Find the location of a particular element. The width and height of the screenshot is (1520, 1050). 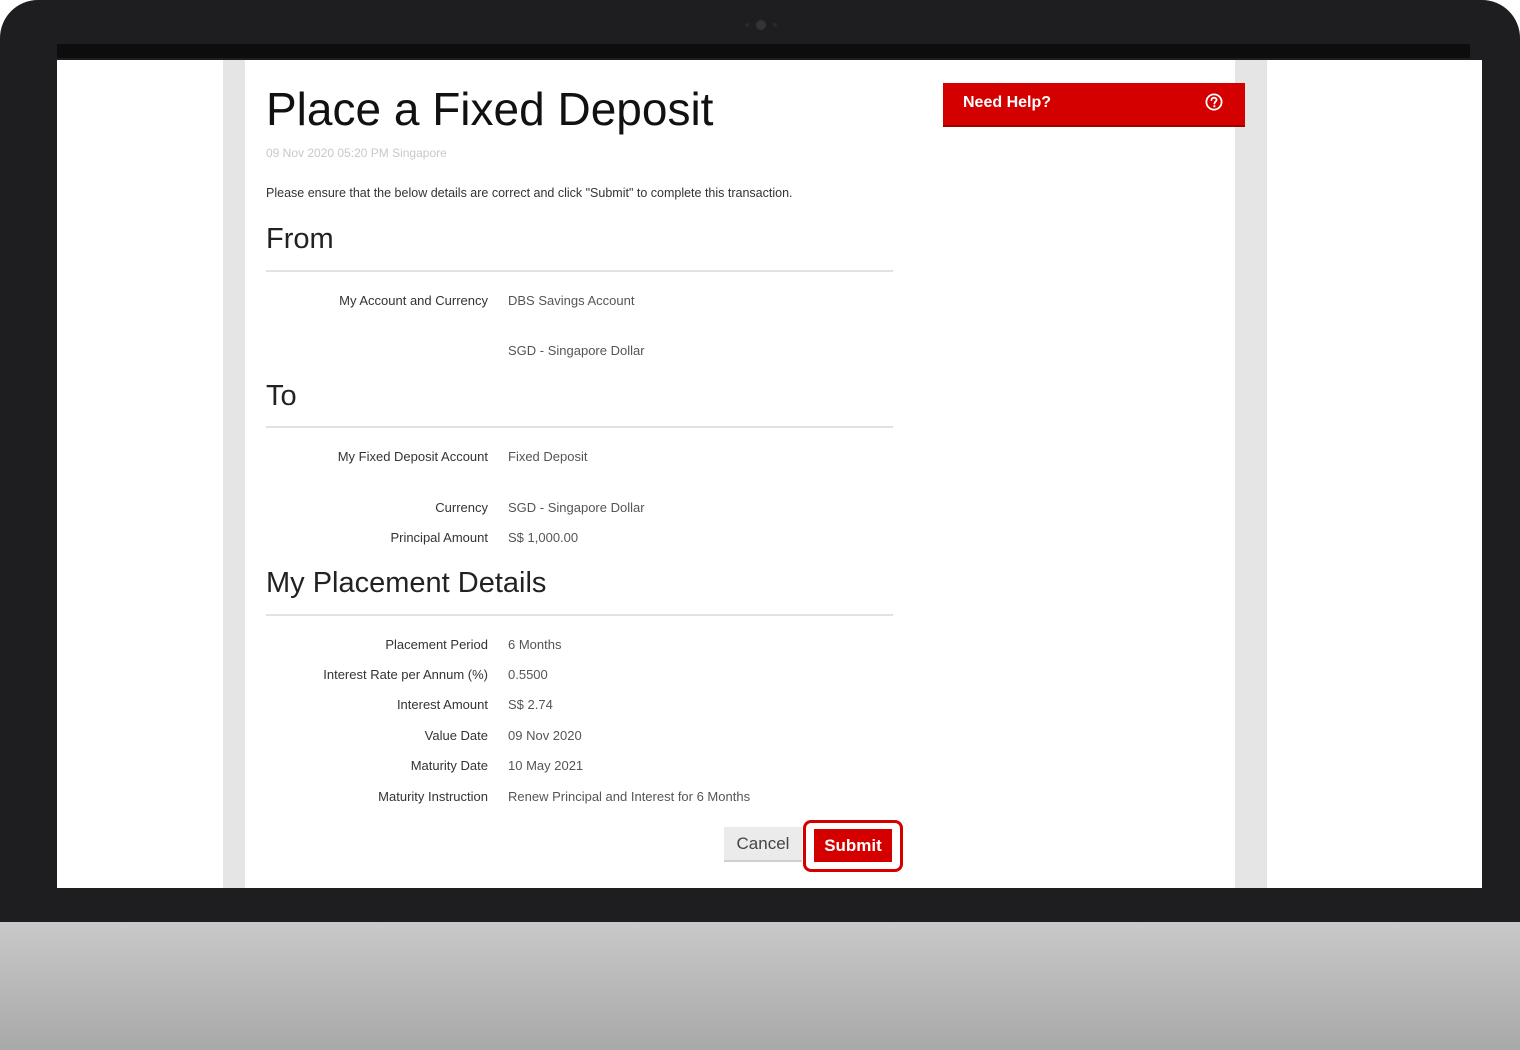

detail-row-currency: Currency SGD - Singapore Dollar is located at coordinates (586, 510).